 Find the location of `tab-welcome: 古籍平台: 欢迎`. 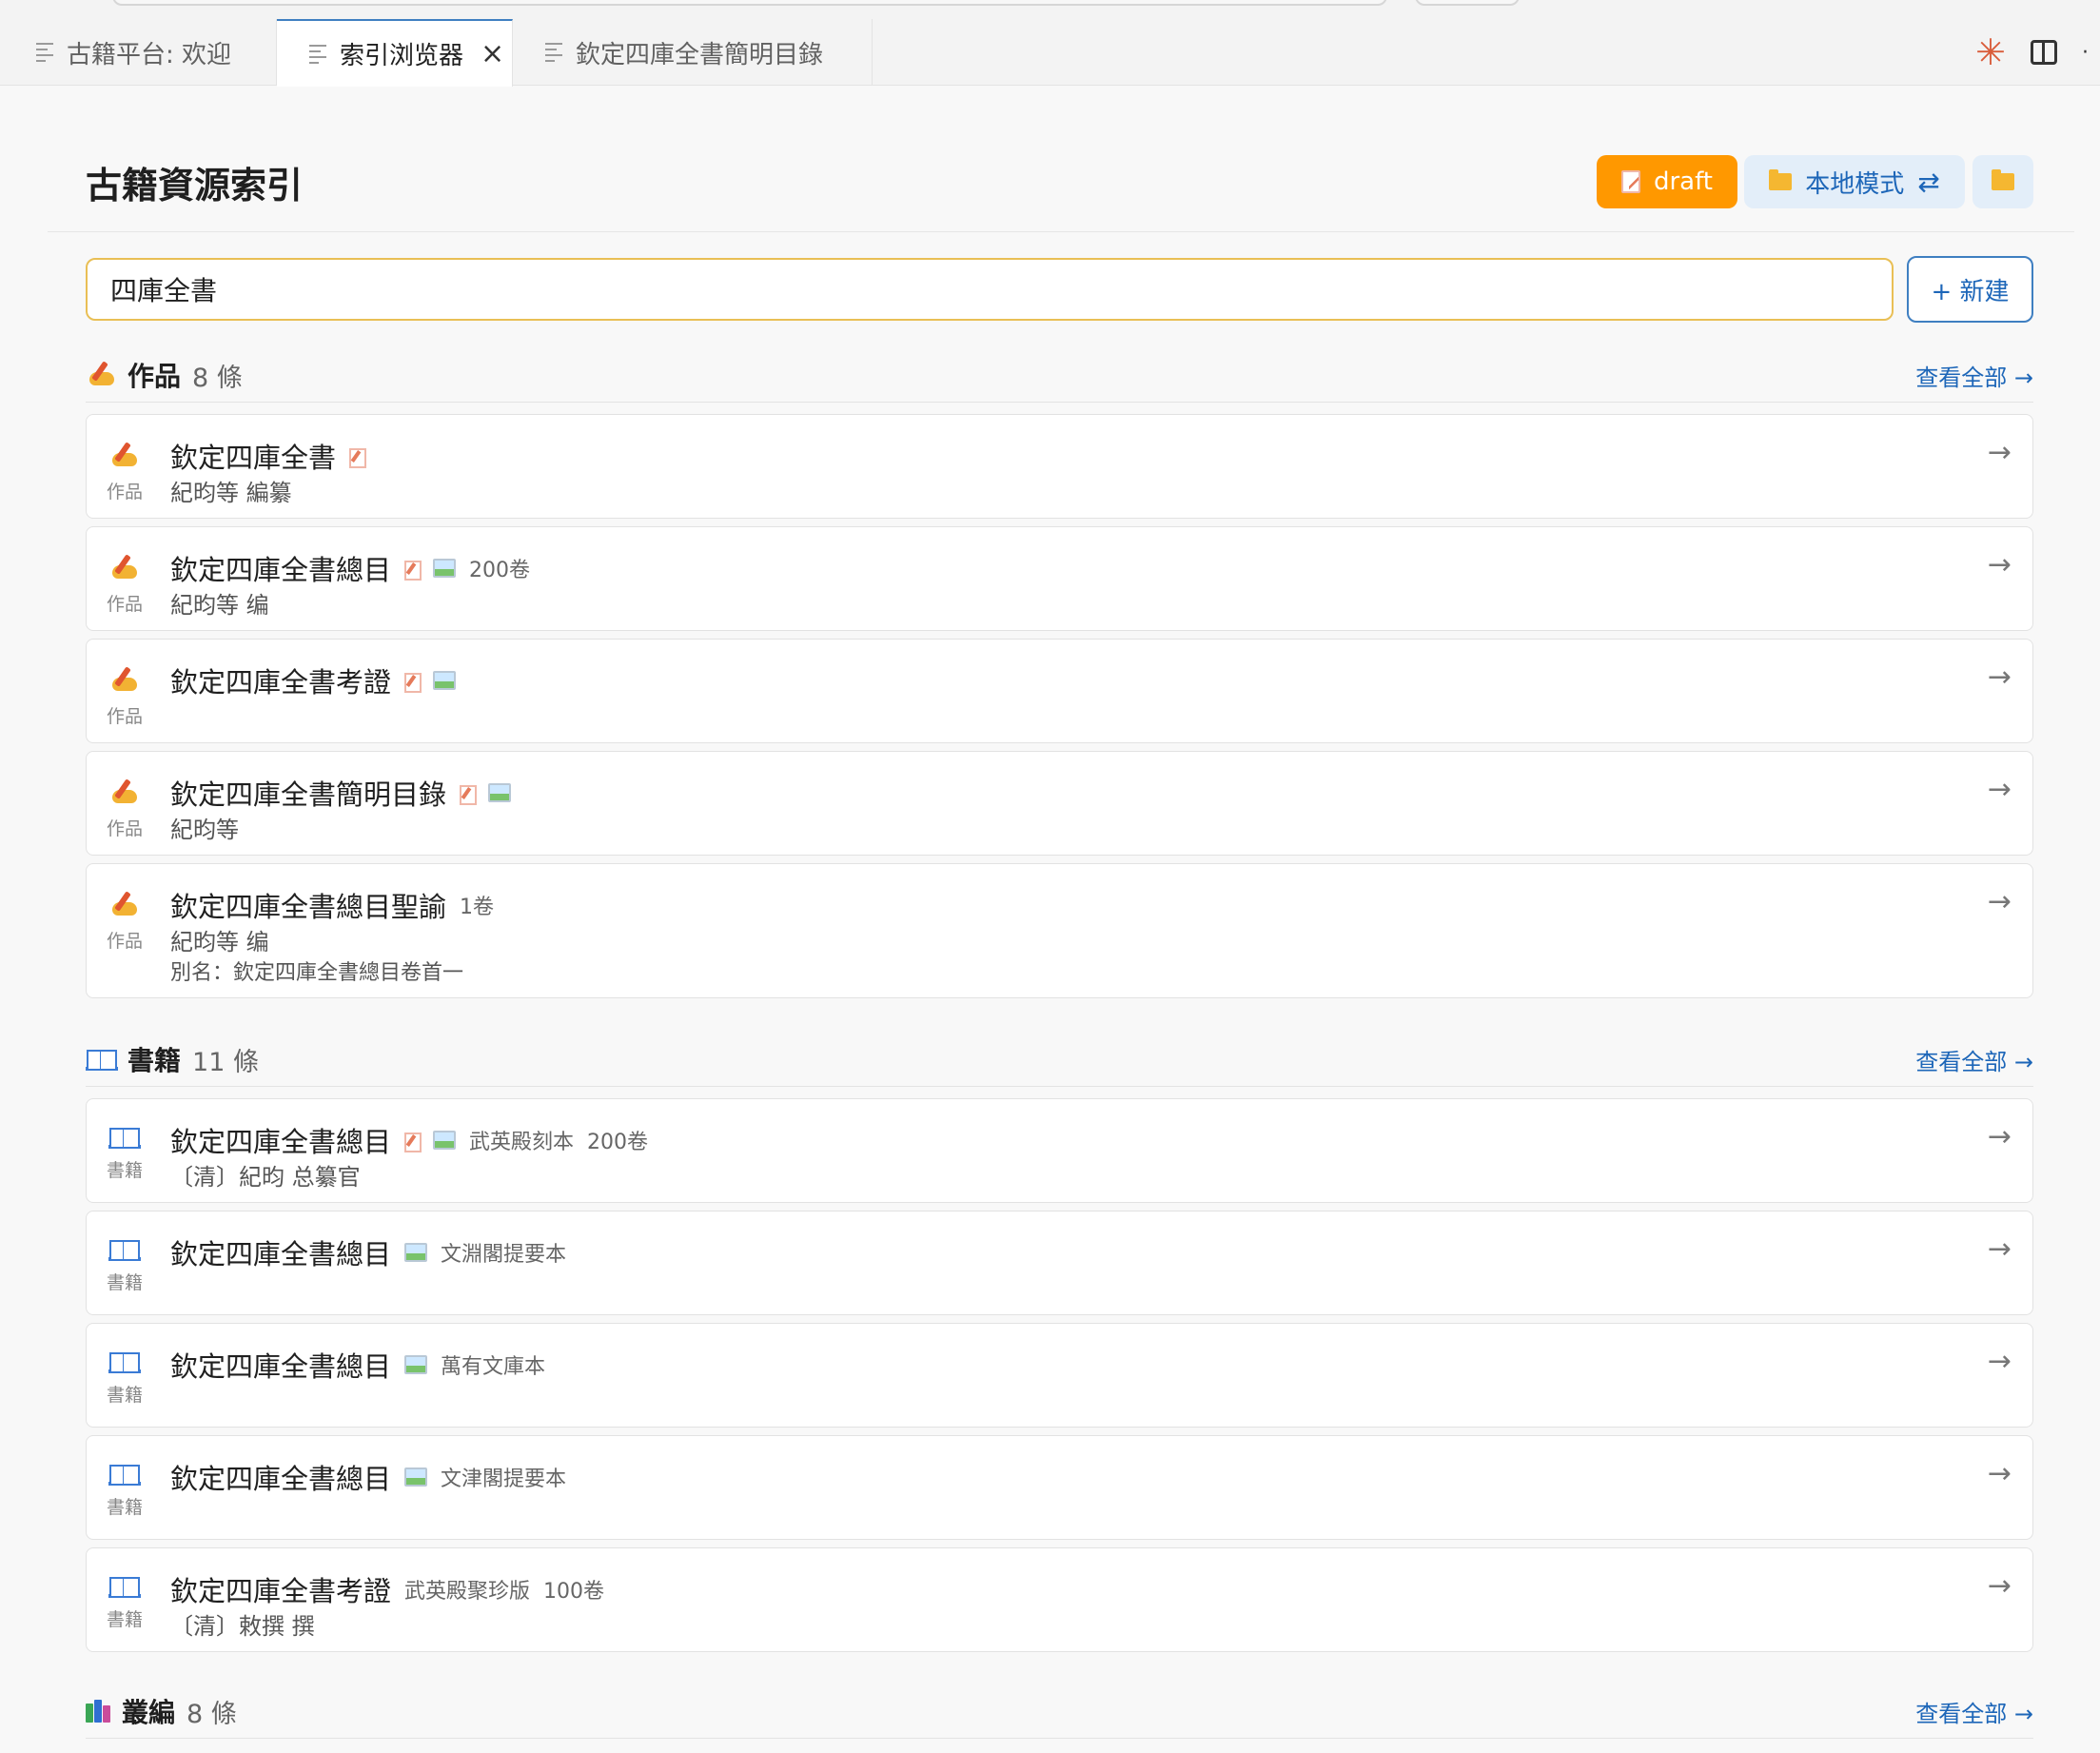

tab-welcome: 古籍平台: 欢迎 is located at coordinates (138, 52).